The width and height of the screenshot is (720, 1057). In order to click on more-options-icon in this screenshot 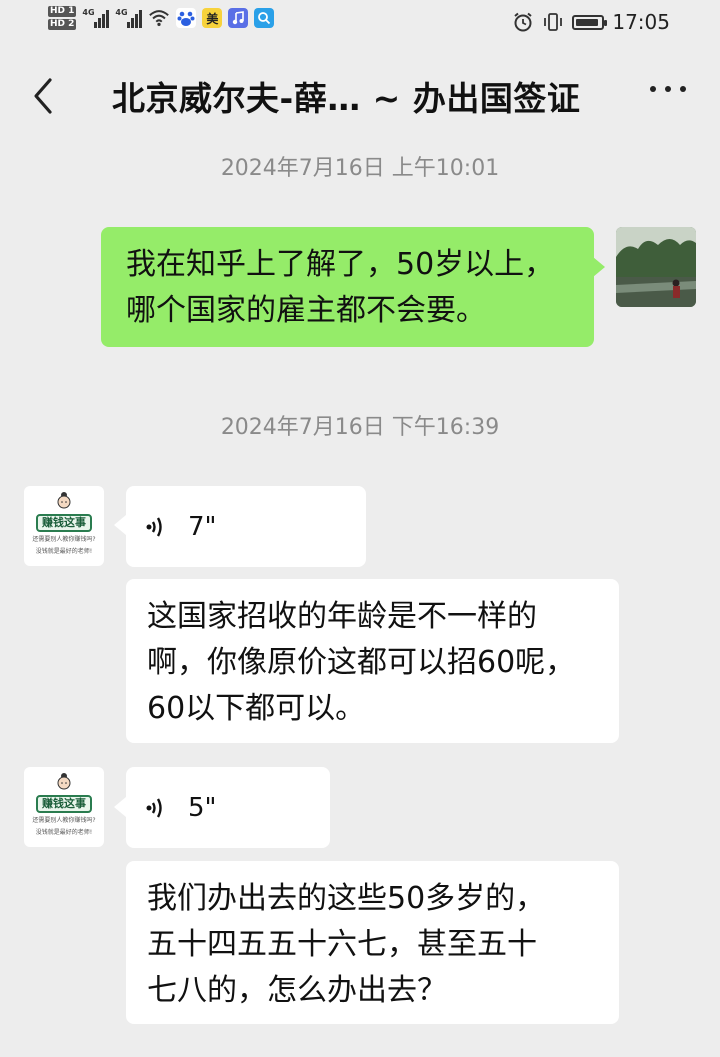, I will do `click(668, 89)`.